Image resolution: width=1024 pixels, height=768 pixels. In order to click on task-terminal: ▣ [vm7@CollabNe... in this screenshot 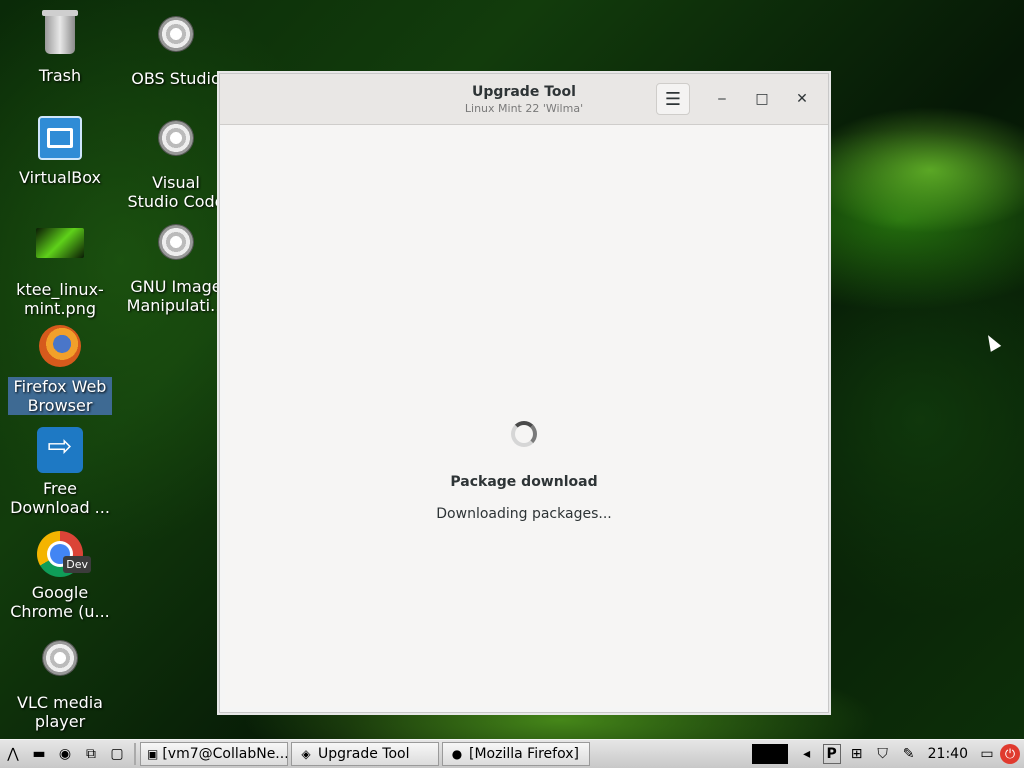, I will do `click(214, 754)`.